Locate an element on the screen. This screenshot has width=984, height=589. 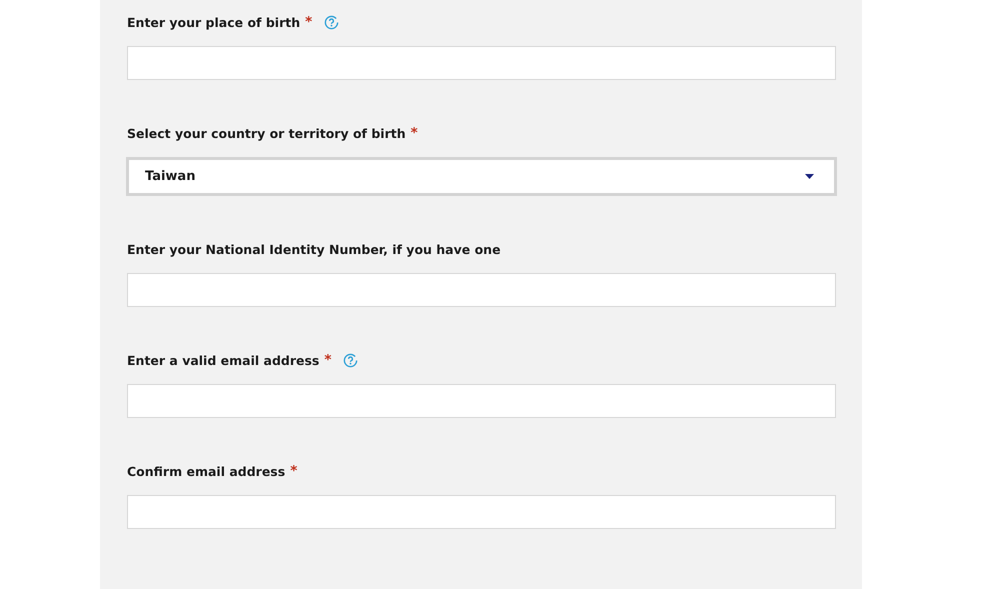
field-label: Enter your place of birth is located at coordinates (213, 22).